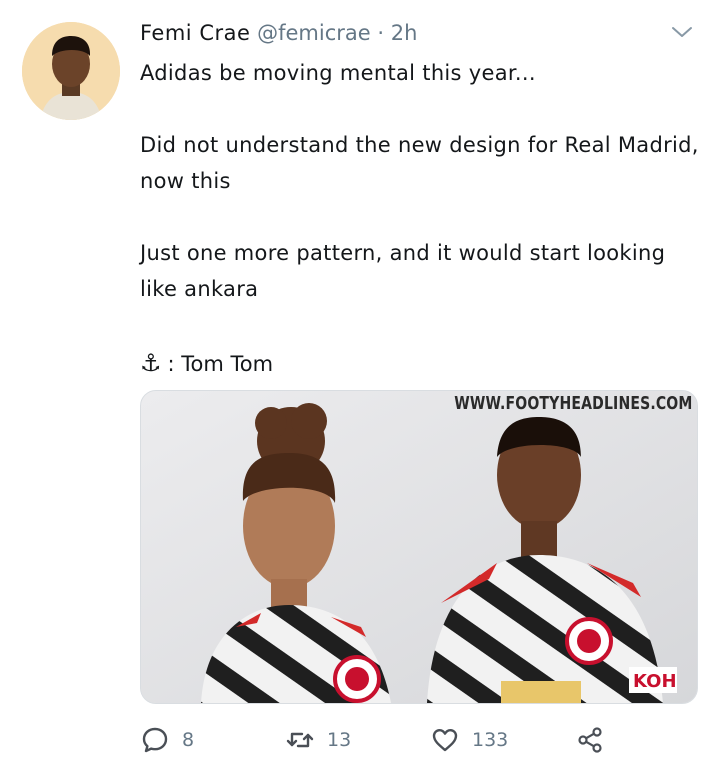  I want to click on author-name: Femi Crae, so click(195, 33).